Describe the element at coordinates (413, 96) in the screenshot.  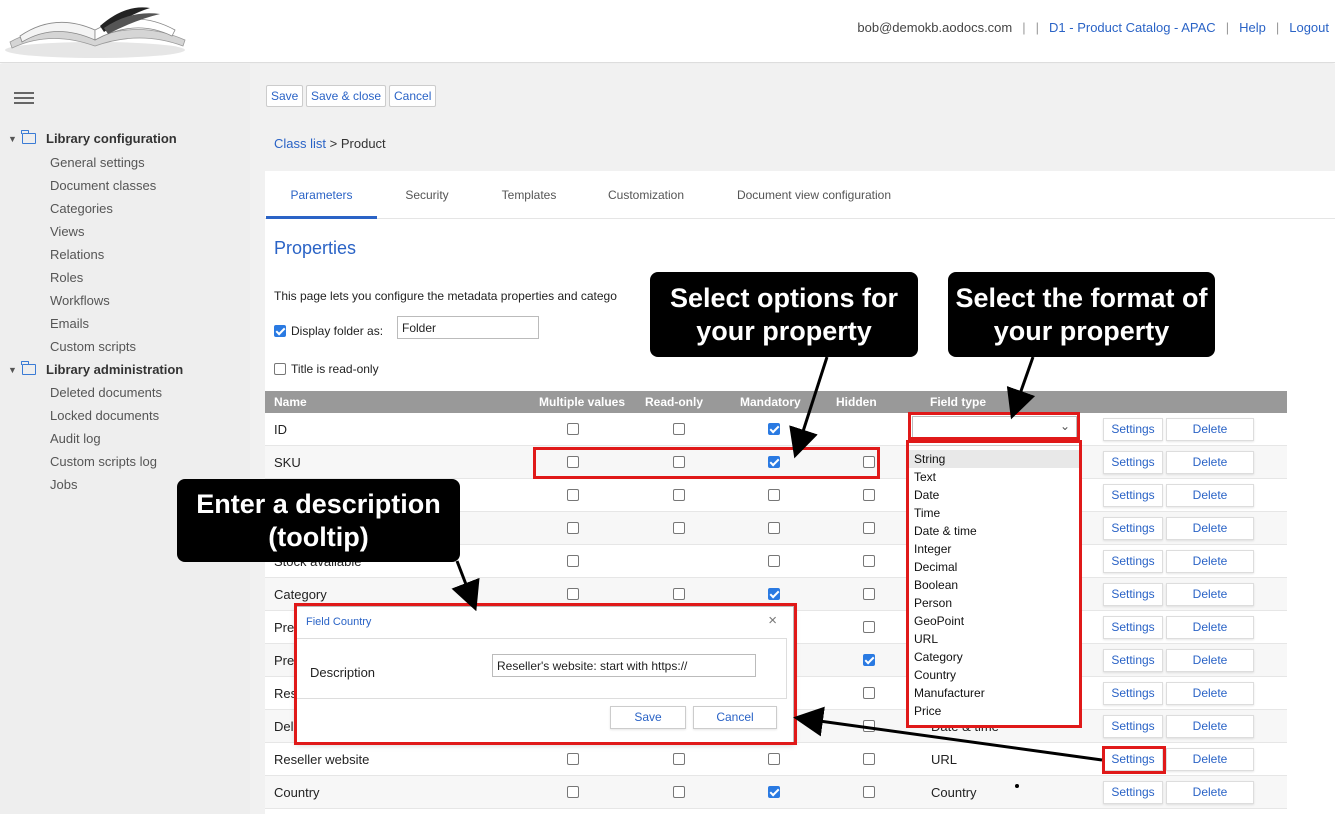
I see `cancel-button: Cancel` at that location.